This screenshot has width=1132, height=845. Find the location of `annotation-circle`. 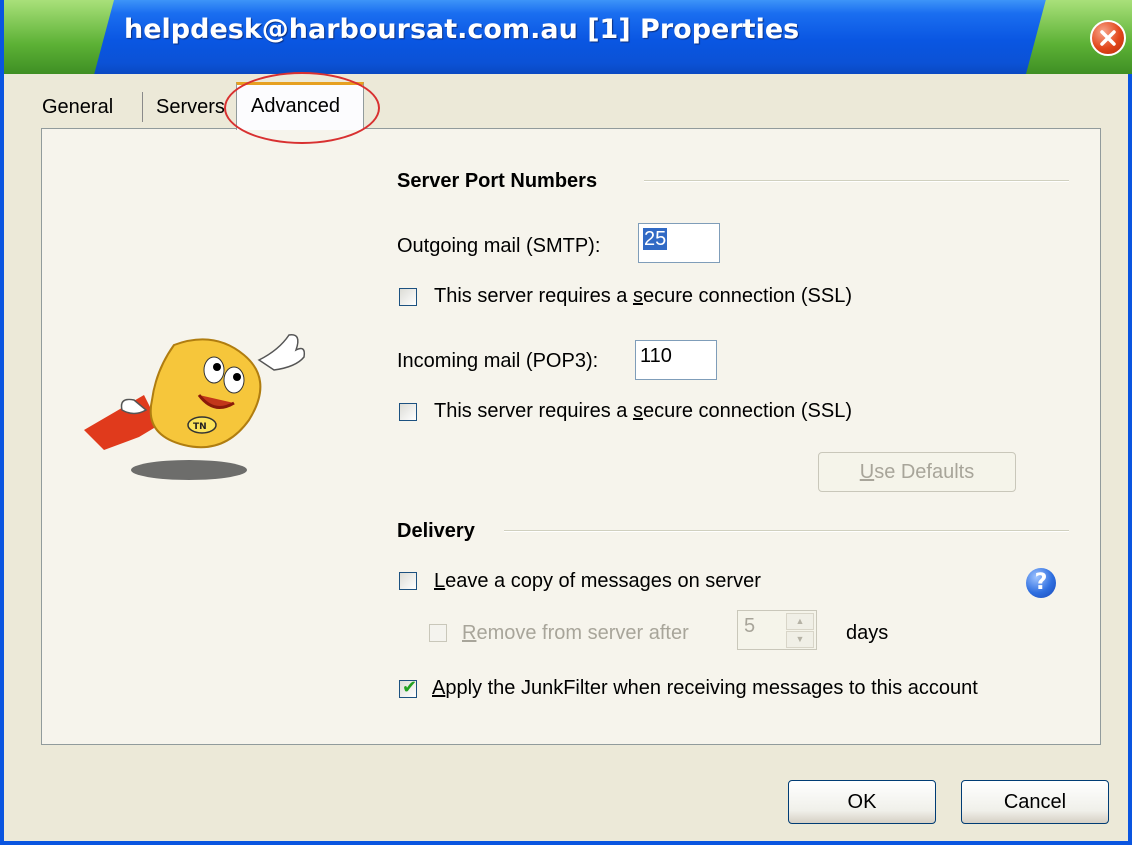

annotation-circle is located at coordinates (302, 108).